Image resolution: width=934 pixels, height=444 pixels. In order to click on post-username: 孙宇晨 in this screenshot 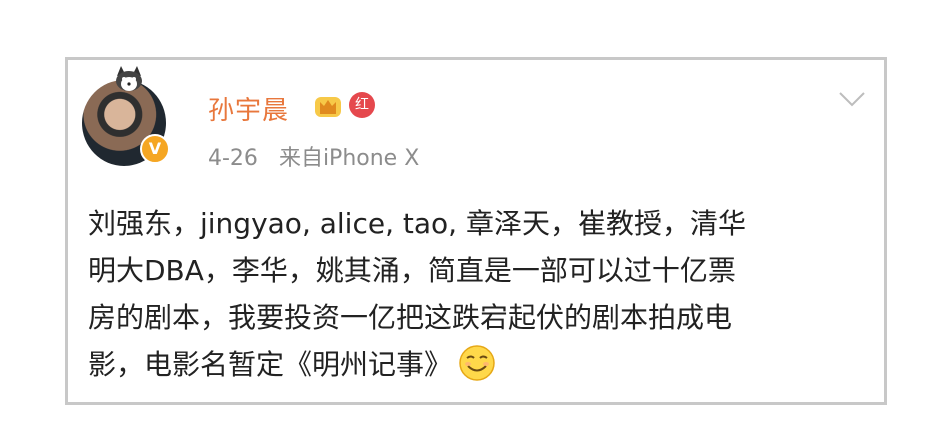, I will do `click(248, 108)`.